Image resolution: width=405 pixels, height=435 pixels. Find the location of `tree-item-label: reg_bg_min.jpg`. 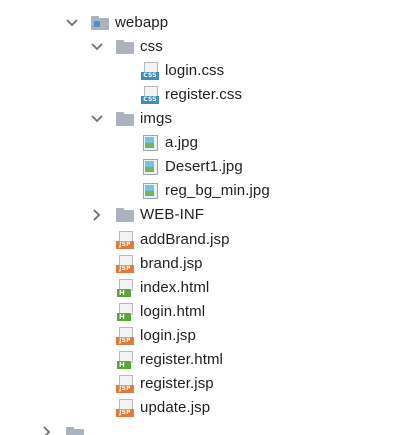

tree-item-label: reg_bg_min.jpg is located at coordinates (217, 190).